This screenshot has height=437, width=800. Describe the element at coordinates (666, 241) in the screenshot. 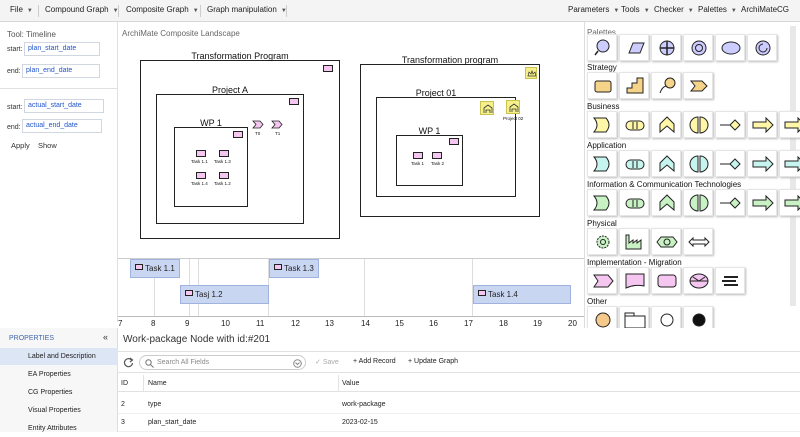

I see `palette-distribution-network-icon` at that location.